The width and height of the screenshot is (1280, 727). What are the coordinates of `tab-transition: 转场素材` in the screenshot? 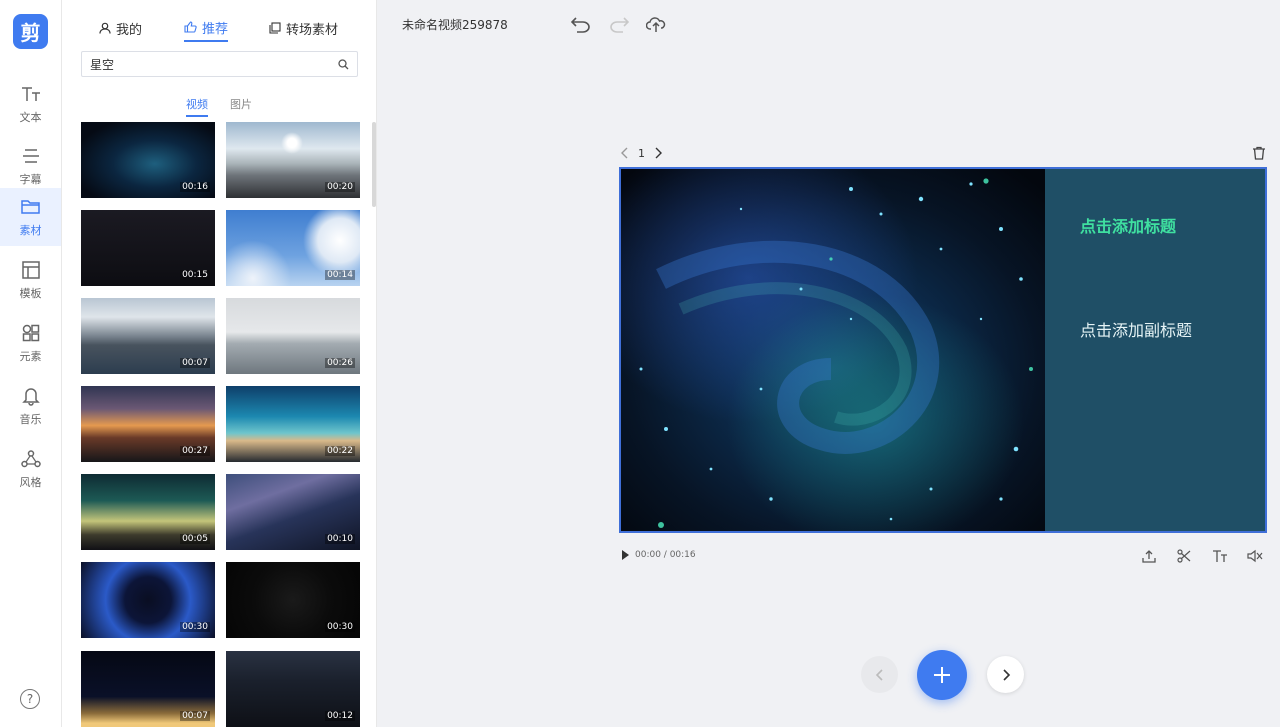 It's located at (303, 28).